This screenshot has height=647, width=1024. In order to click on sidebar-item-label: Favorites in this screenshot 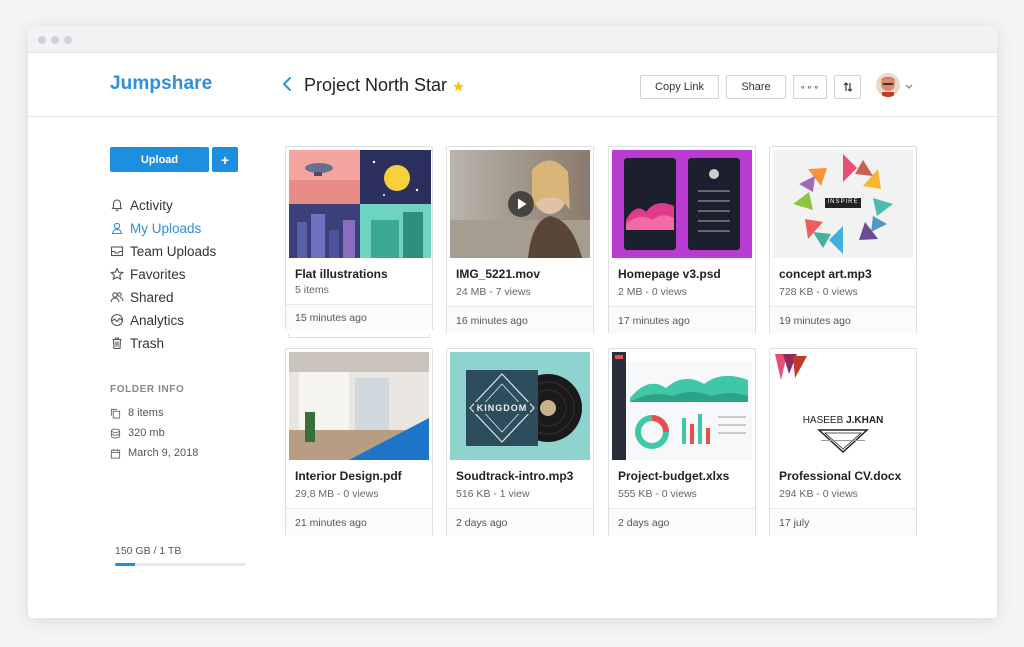, I will do `click(158, 274)`.